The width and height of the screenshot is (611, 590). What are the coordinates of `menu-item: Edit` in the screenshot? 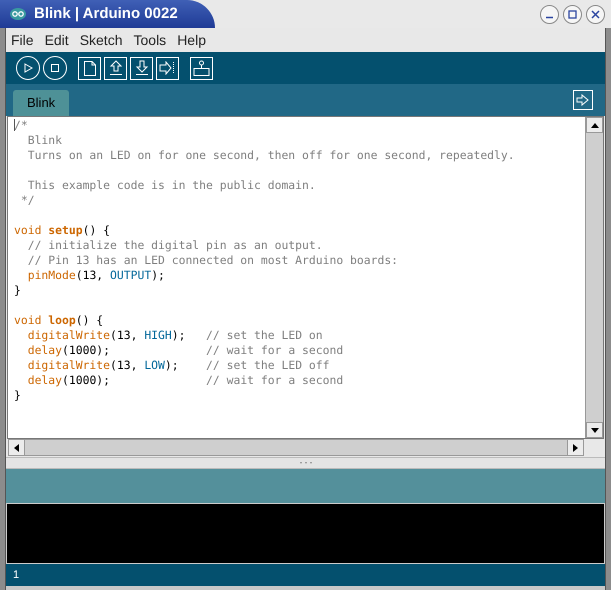 It's located at (56, 40).